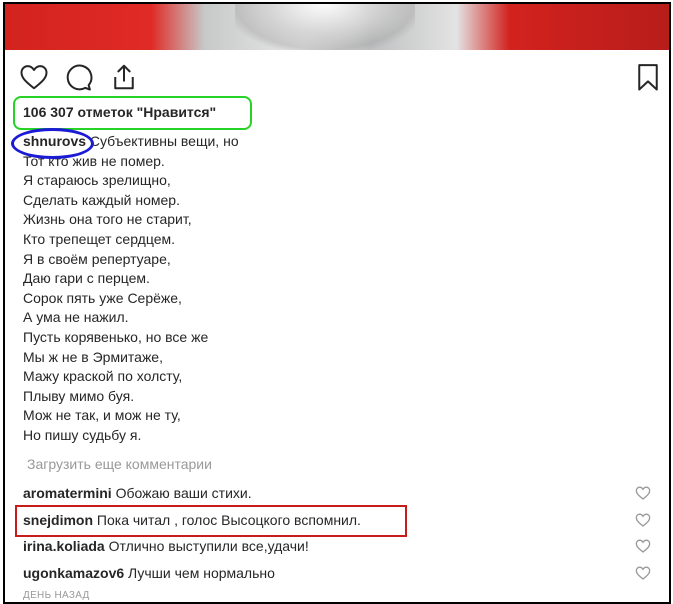 This screenshot has height=604, width=673. Describe the element at coordinates (343, 577) in the screenshot. I see `comment-item: ugonkamazov6 Лучши чем нормально` at that location.